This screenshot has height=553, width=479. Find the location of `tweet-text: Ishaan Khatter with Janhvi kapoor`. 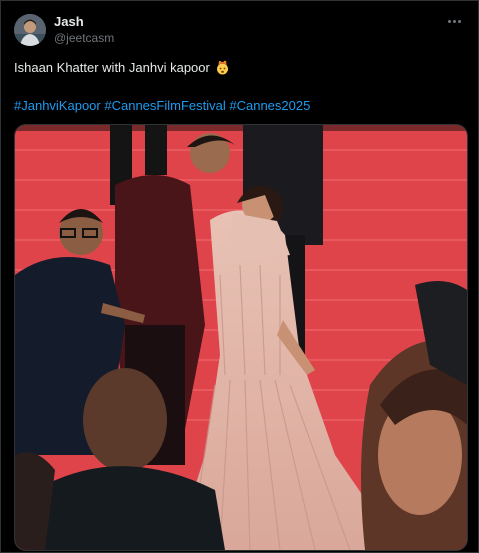

tweet-text: Ishaan Khatter with Janhvi kapoor is located at coordinates (122, 67).